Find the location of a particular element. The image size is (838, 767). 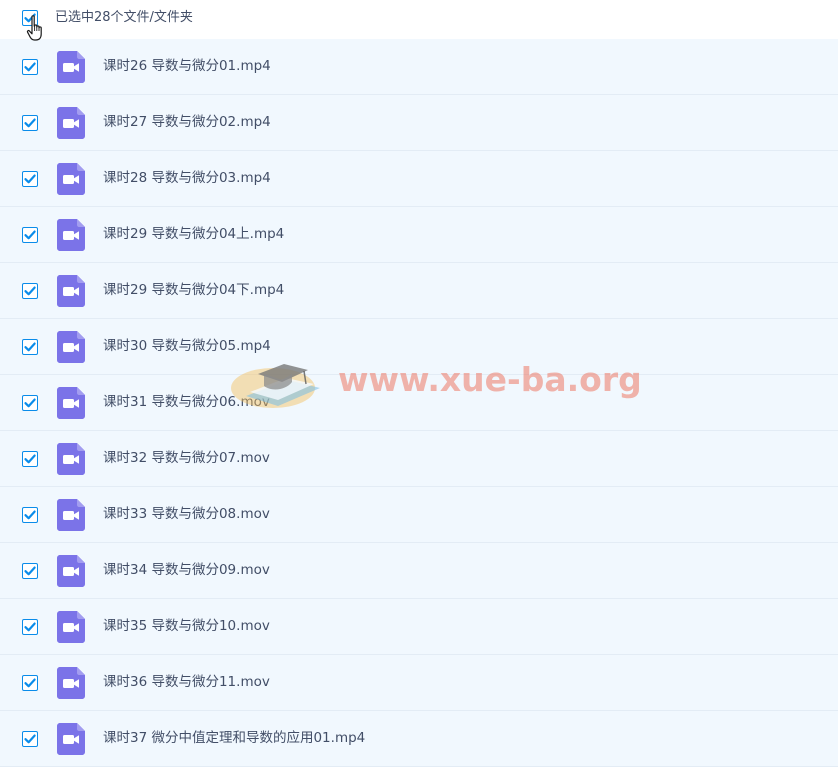

file-row: 课时34 导数与微分09.mov is located at coordinates (419, 571).